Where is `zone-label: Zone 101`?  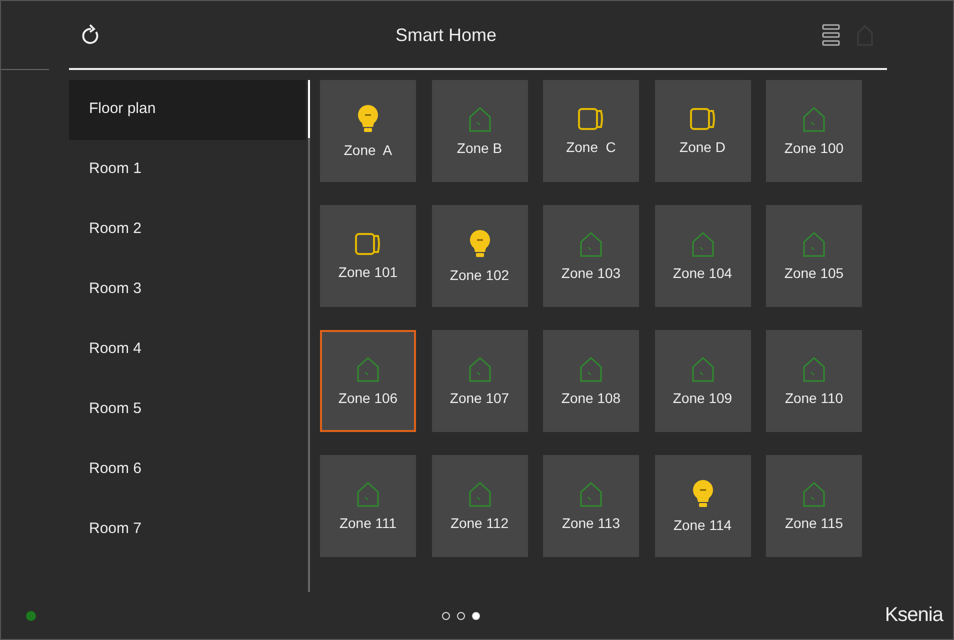
zone-label: Zone 101 is located at coordinates (368, 272).